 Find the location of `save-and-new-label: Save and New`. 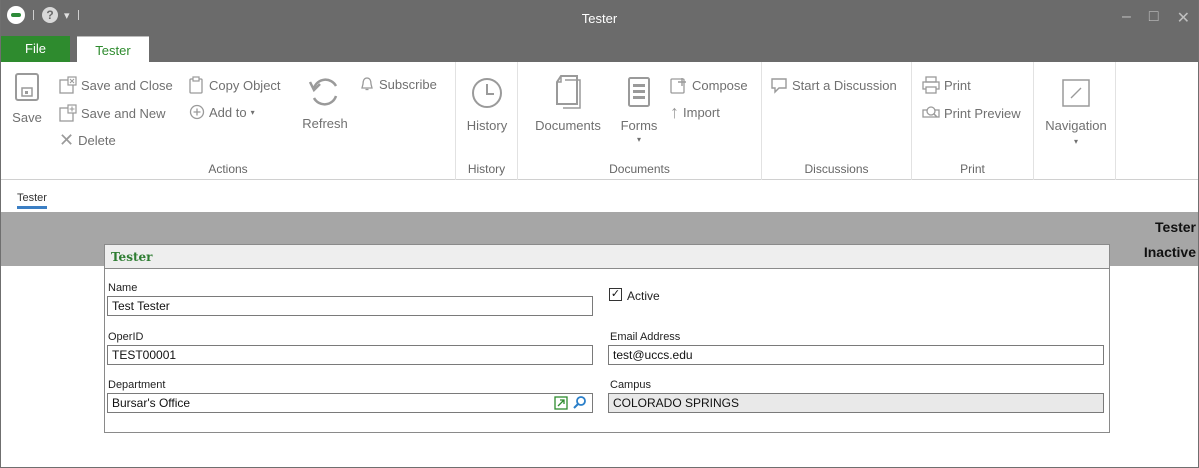

save-and-new-label: Save and New is located at coordinates (123, 113).